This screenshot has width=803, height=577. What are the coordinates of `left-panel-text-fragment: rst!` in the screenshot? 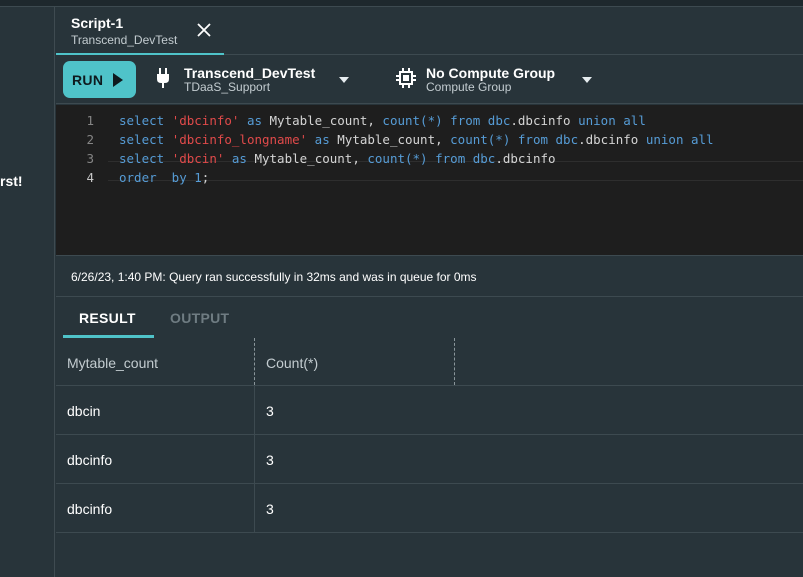 It's located at (11, 181).